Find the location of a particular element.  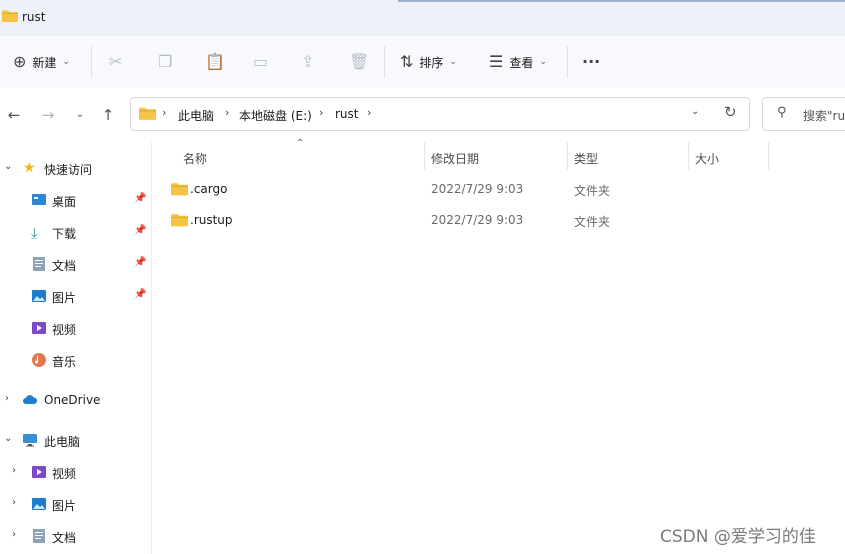

back-button: ← is located at coordinates (14, 115).